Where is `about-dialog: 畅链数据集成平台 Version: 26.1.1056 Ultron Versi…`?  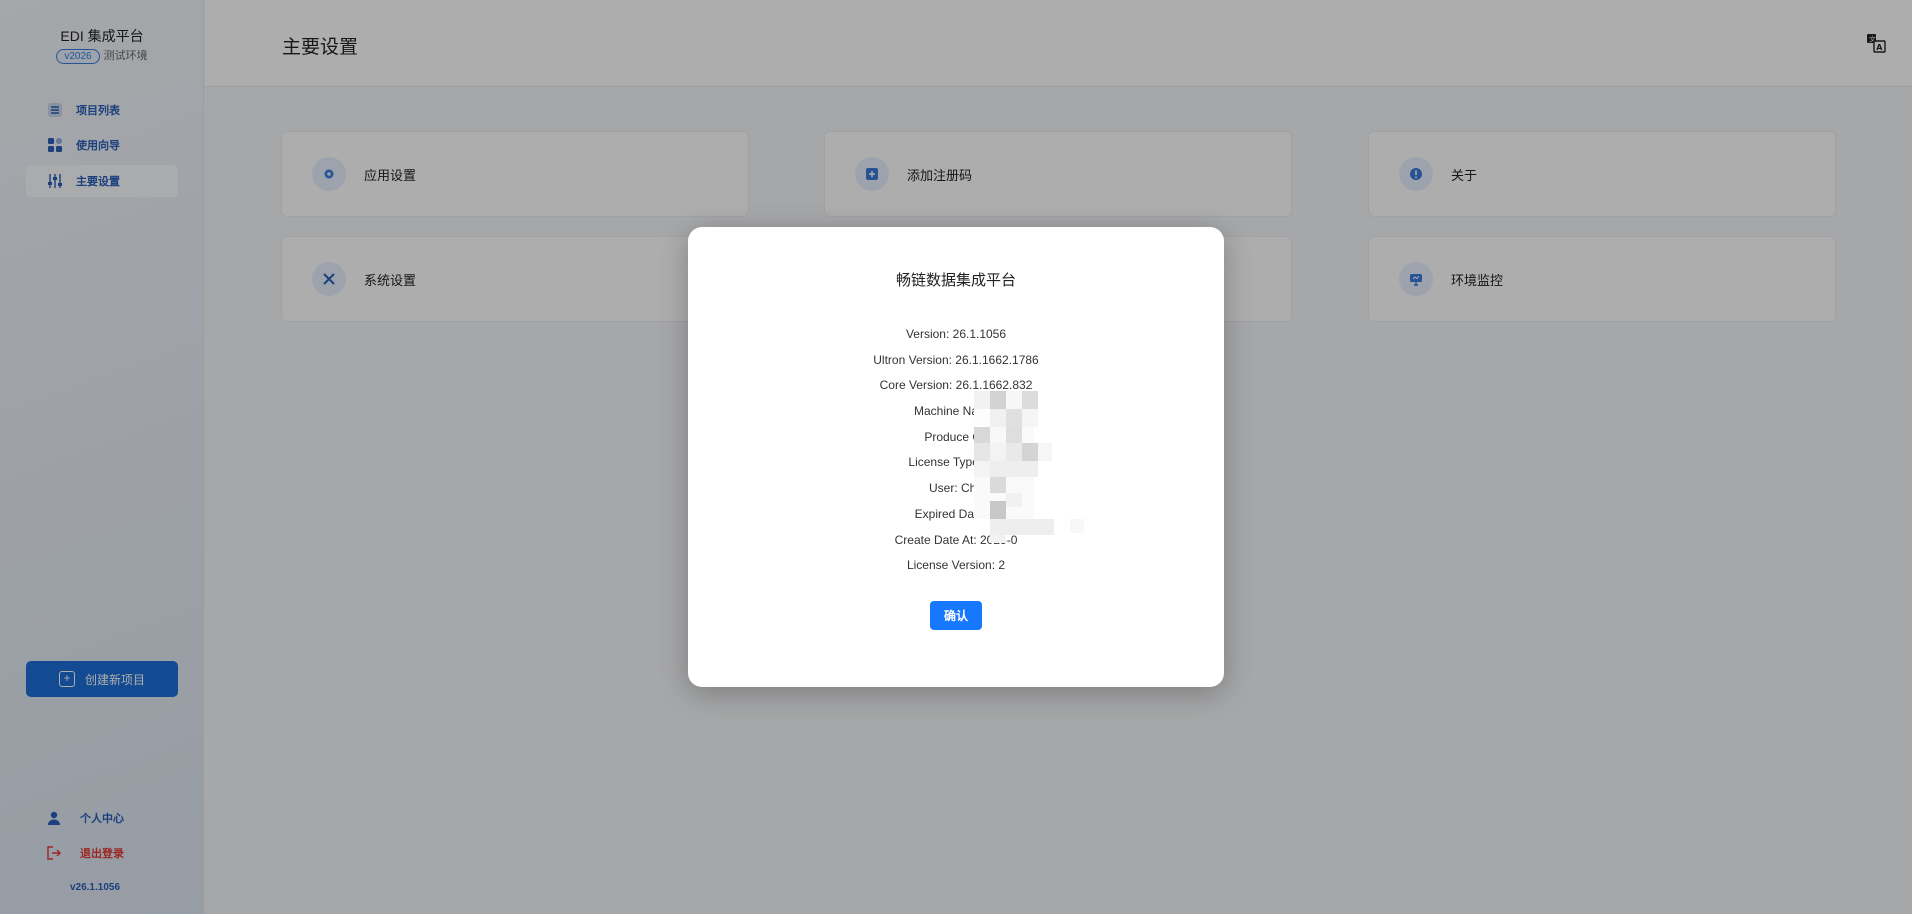
about-dialog: 畅链数据集成平台 Version: 26.1.1056 Ultron Versi… is located at coordinates (956, 457).